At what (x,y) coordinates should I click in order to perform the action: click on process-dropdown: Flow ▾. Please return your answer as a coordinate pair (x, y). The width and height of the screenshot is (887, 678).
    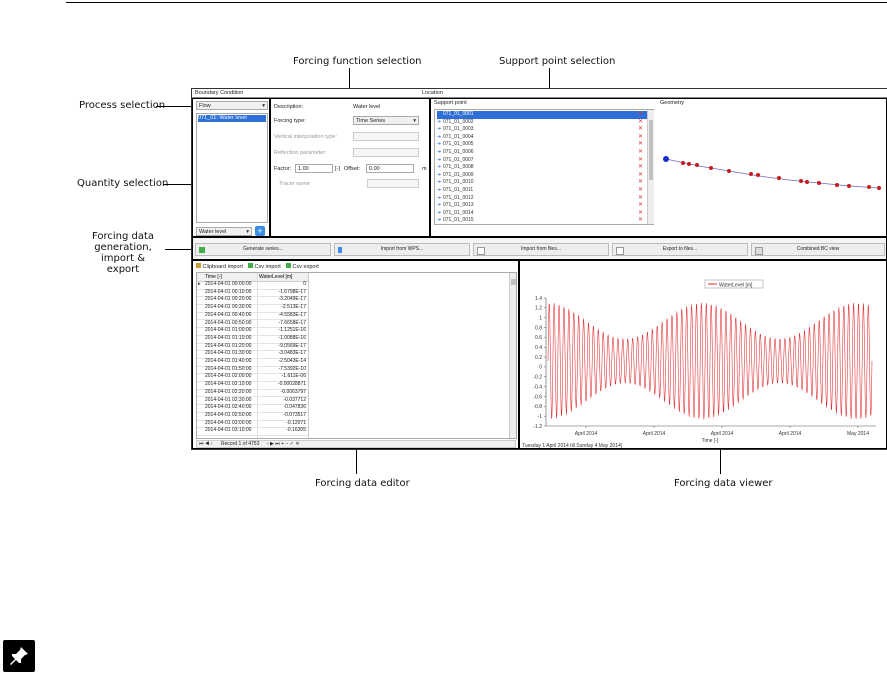
    Looking at the image, I should click on (232, 105).